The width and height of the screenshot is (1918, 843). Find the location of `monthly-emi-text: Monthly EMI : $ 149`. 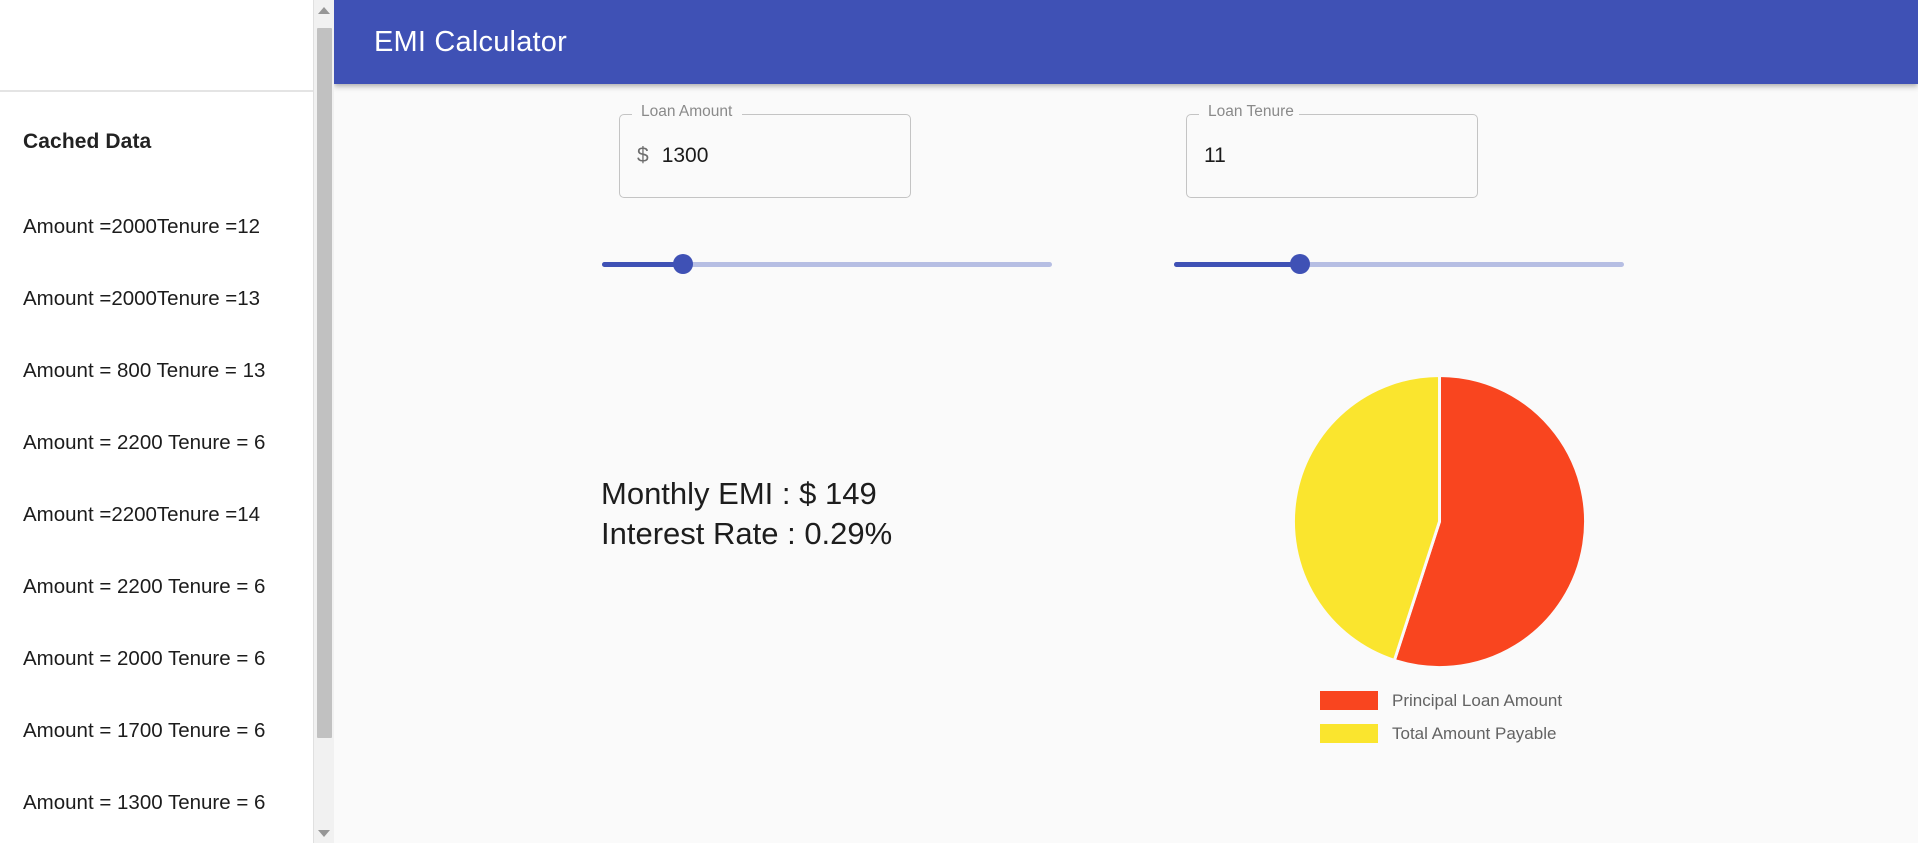

monthly-emi-text: Monthly EMI : $ 149 is located at coordinates (739, 493).